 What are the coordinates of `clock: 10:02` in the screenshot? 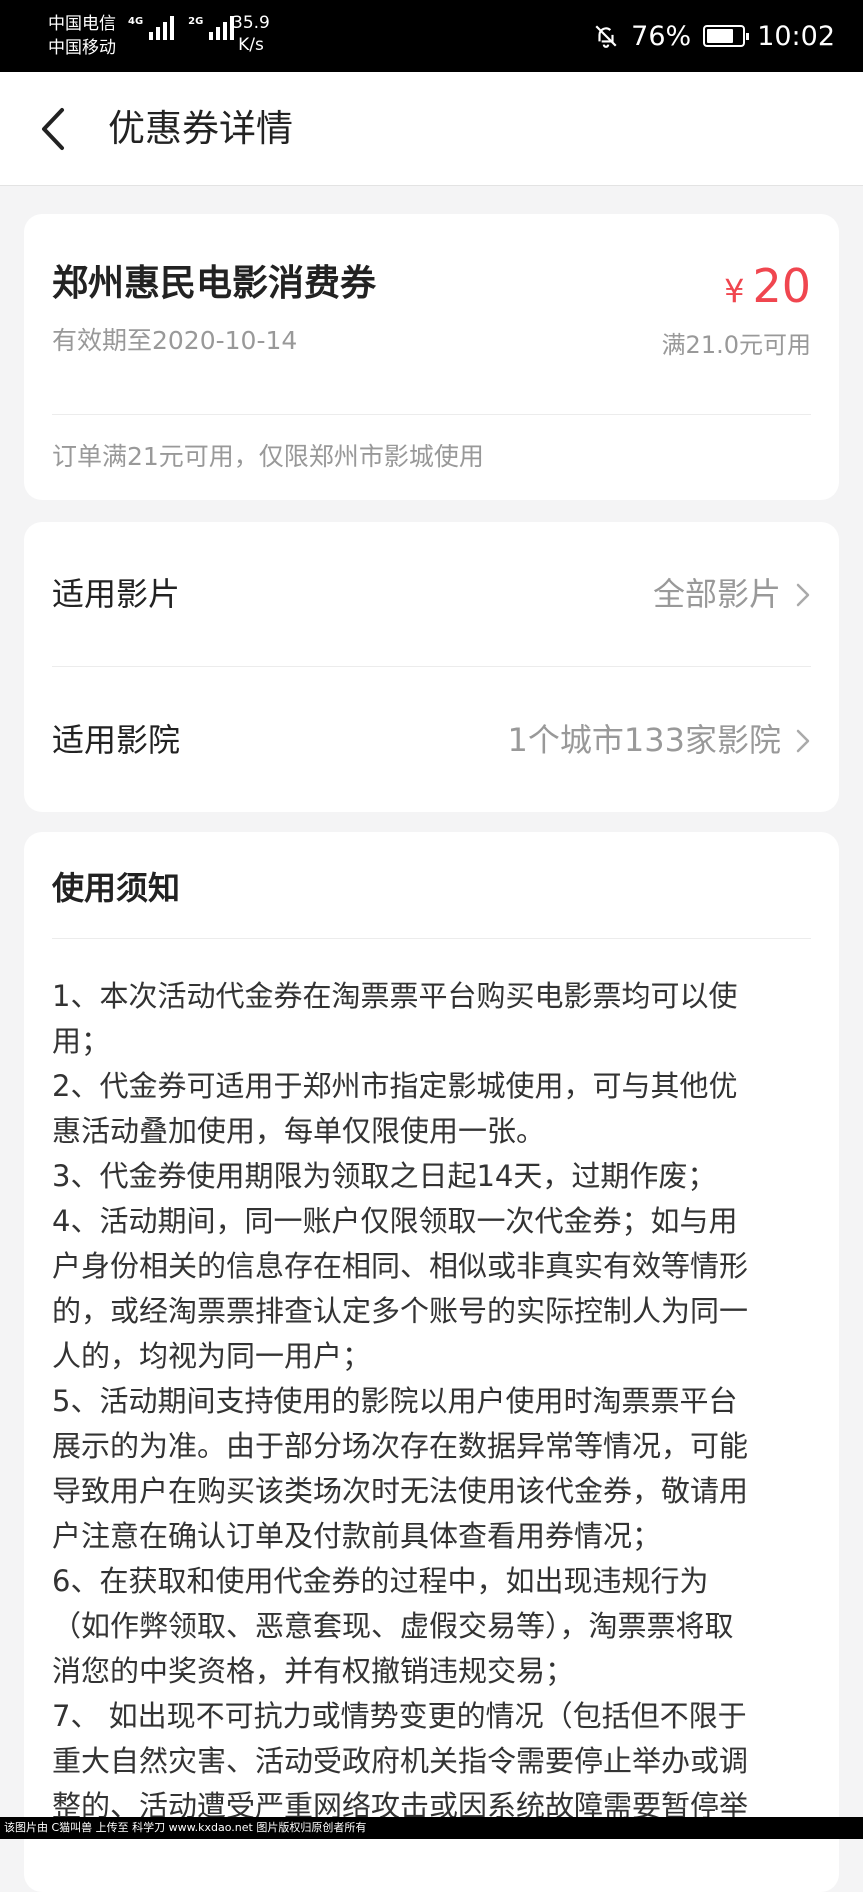 It's located at (796, 36).